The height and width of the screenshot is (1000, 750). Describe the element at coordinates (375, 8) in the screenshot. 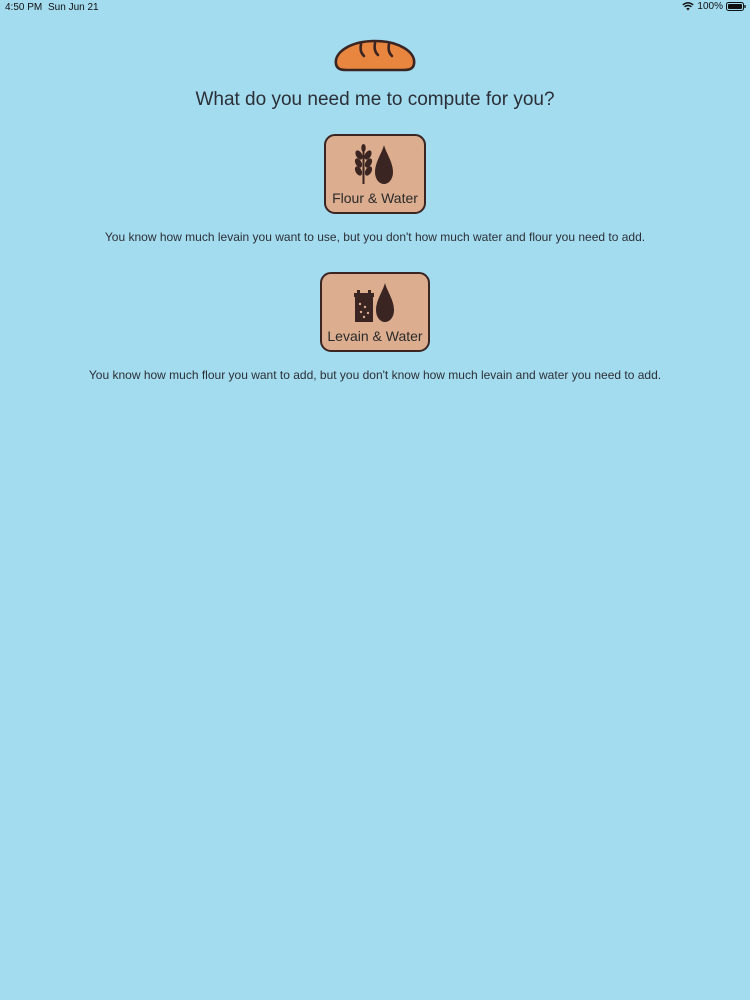

I see `status-bar: 4:50 PM Sun Jun 21 100%` at that location.